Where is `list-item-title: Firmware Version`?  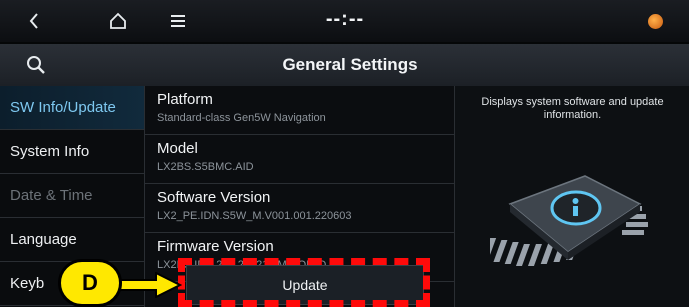 list-item-title: Firmware Version is located at coordinates (215, 246).